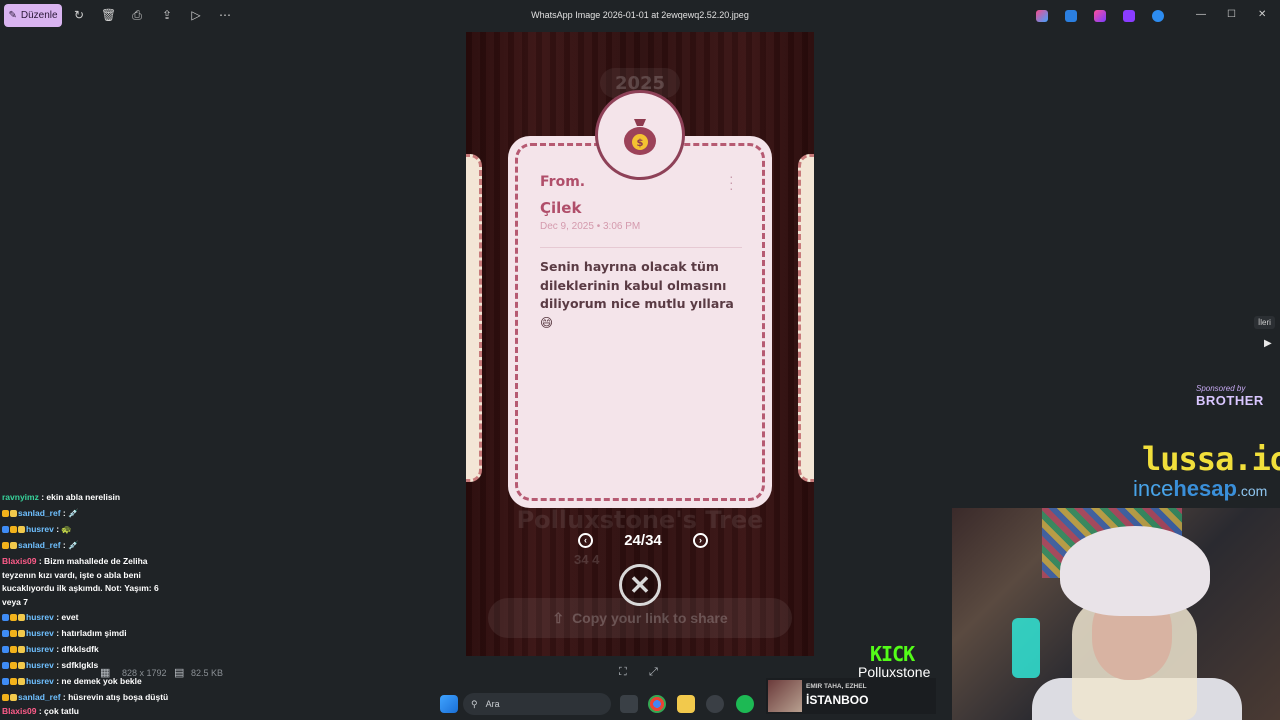  I want to click on com-text: .com, so click(1252, 491).